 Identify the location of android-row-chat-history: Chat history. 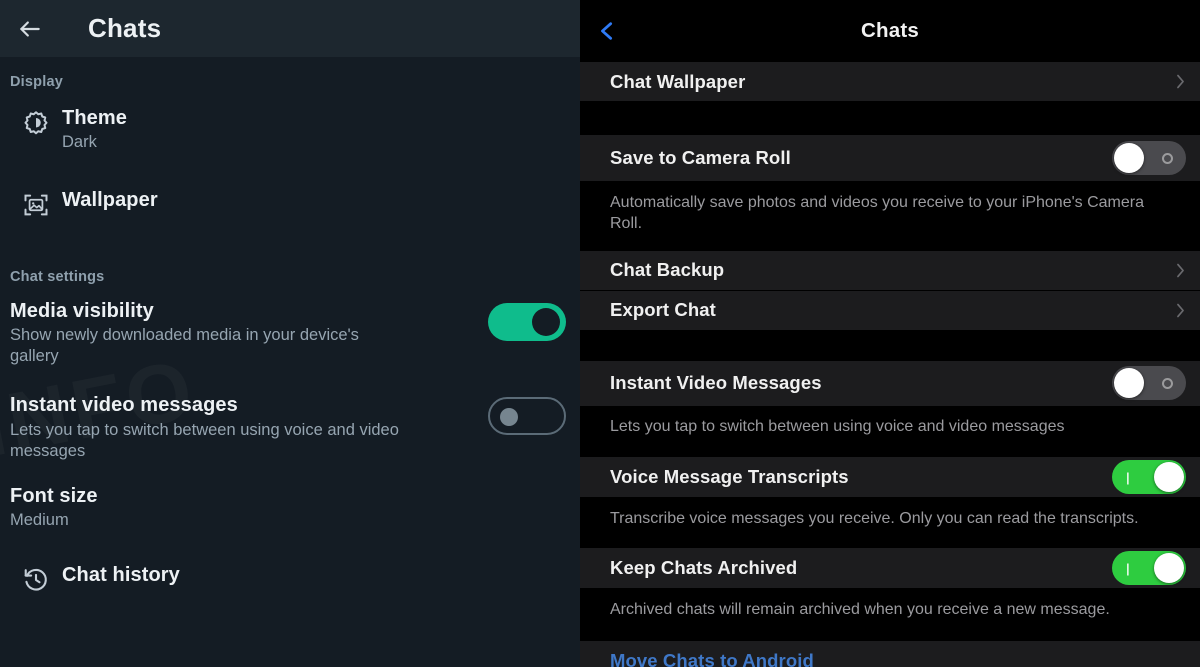
(290, 562).